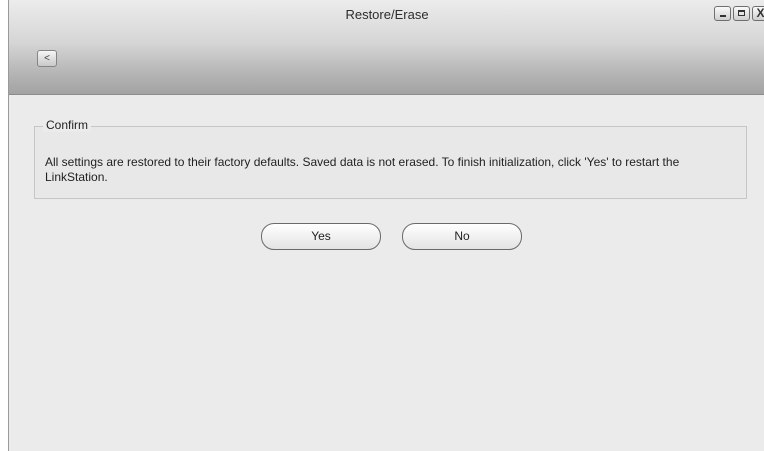 Image resolution: width=764 pixels, height=451 pixels. Describe the element at coordinates (67, 125) in the screenshot. I see `confirm-legend: Confirm` at that location.